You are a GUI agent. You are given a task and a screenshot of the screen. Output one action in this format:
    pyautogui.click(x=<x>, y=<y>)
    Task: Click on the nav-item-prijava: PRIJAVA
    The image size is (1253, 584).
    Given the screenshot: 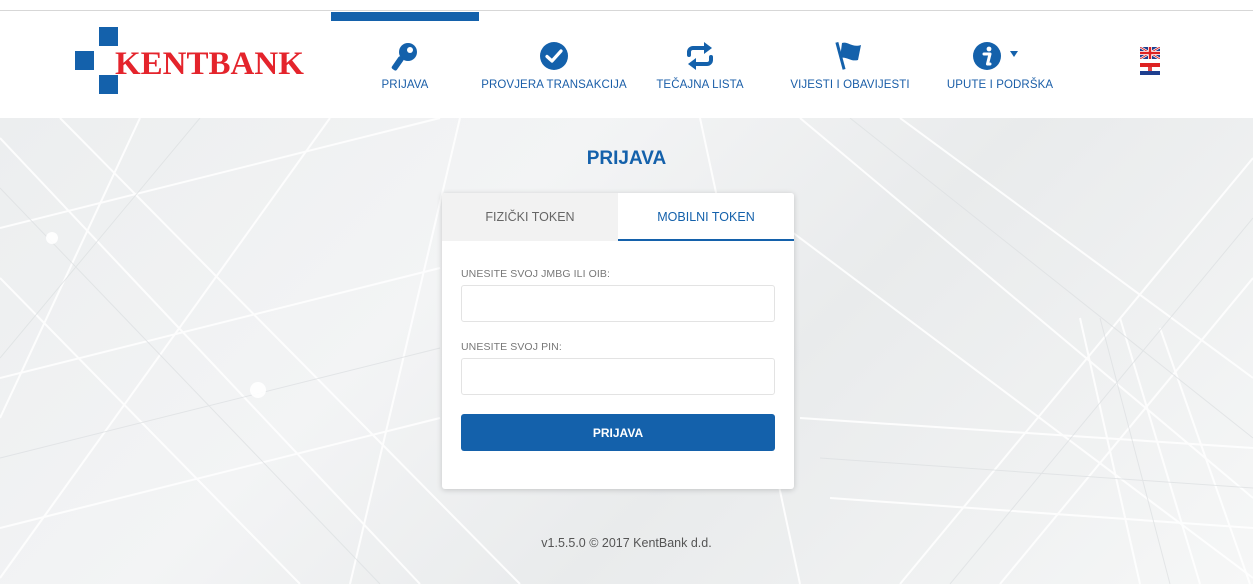 What is the action you would take?
    pyautogui.click(x=405, y=59)
    